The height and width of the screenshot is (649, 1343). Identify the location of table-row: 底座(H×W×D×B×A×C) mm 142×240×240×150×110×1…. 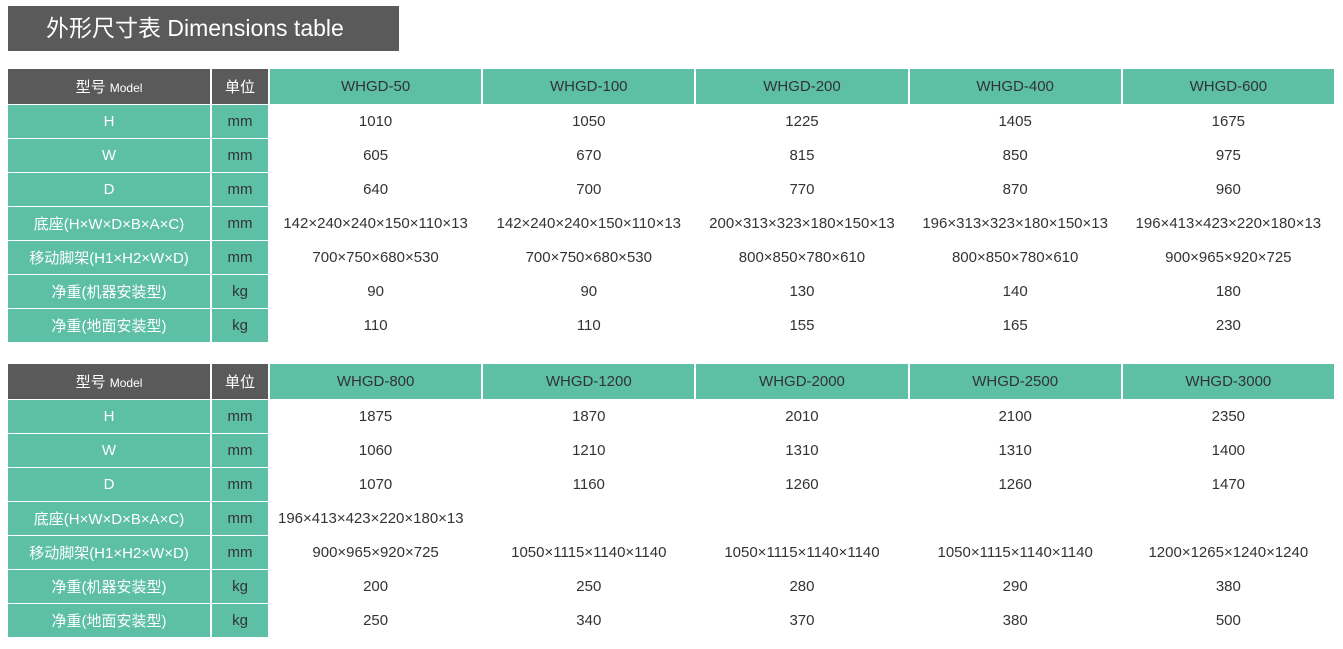
(672, 223).